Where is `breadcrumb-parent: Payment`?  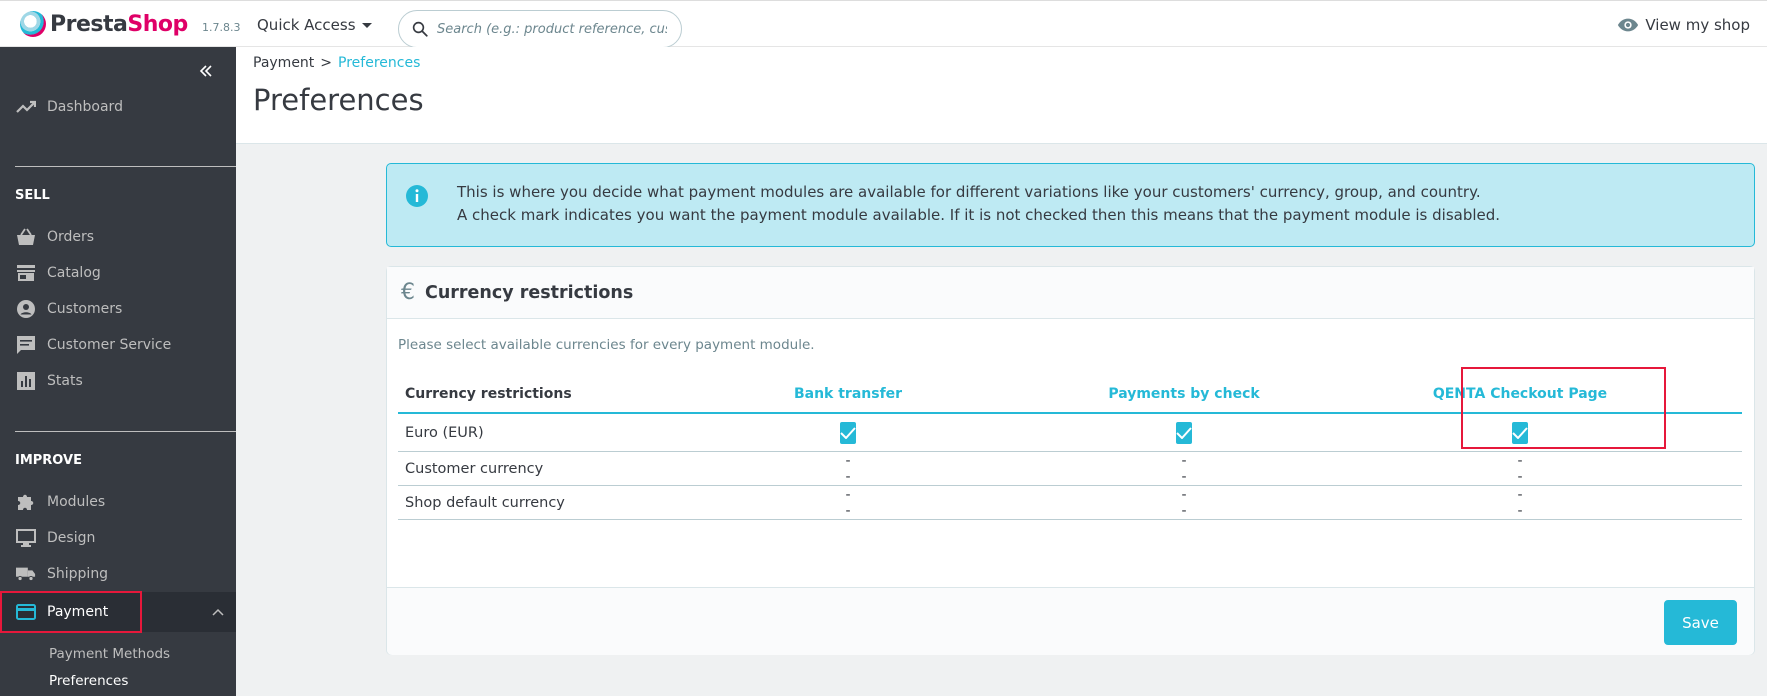
breadcrumb-parent: Payment is located at coordinates (283, 63).